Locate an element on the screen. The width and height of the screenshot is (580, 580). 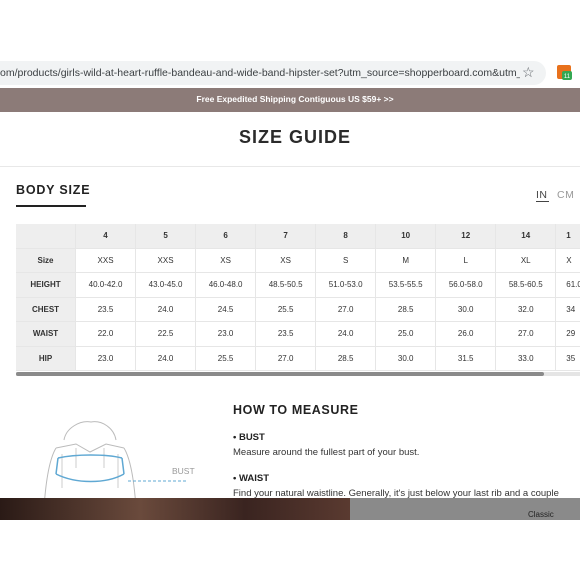
table-cell: 24.5 is located at coordinates (226, 309).